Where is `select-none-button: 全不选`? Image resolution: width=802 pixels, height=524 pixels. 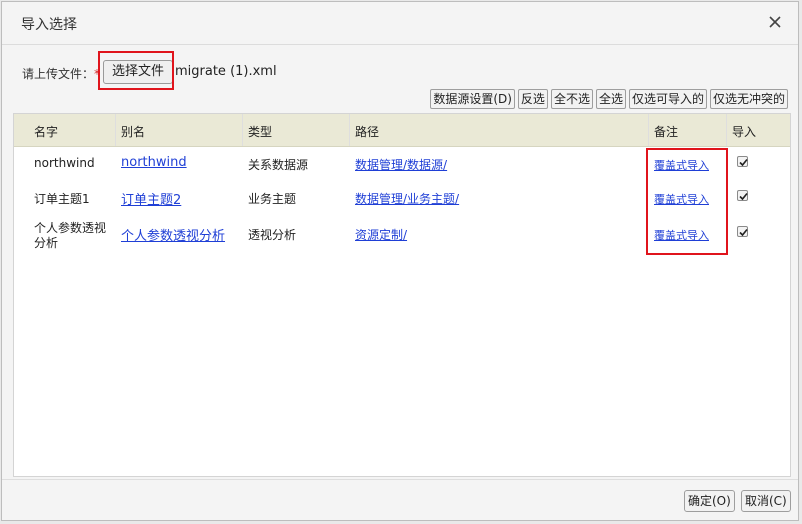
select-none-button: 全不选 is located at coordinates (571, 99).